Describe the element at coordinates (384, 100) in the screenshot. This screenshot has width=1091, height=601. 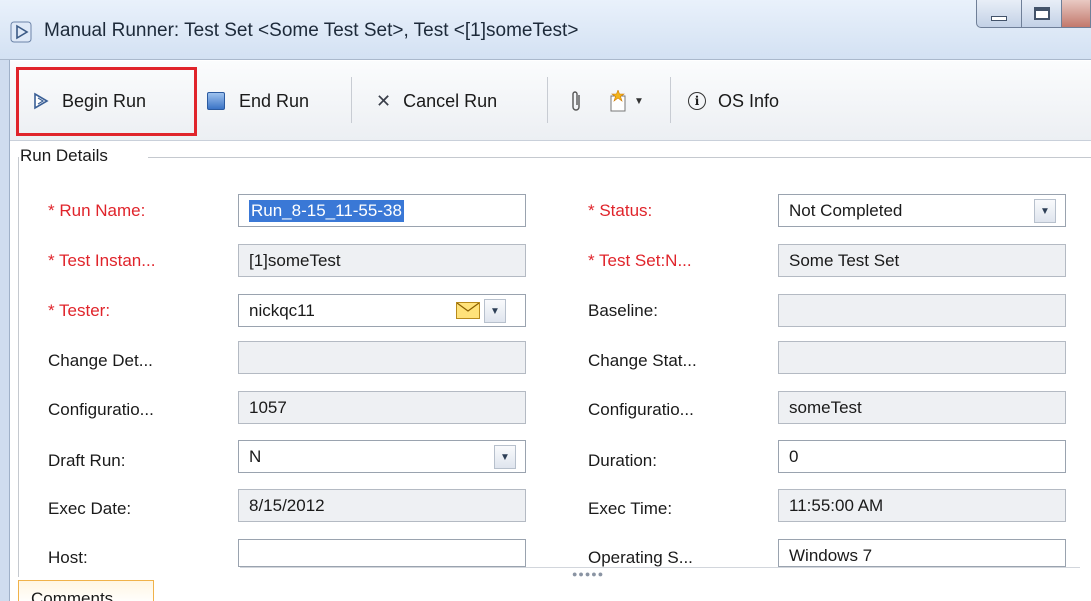
I see `cancel-icon: ✕` at that location.